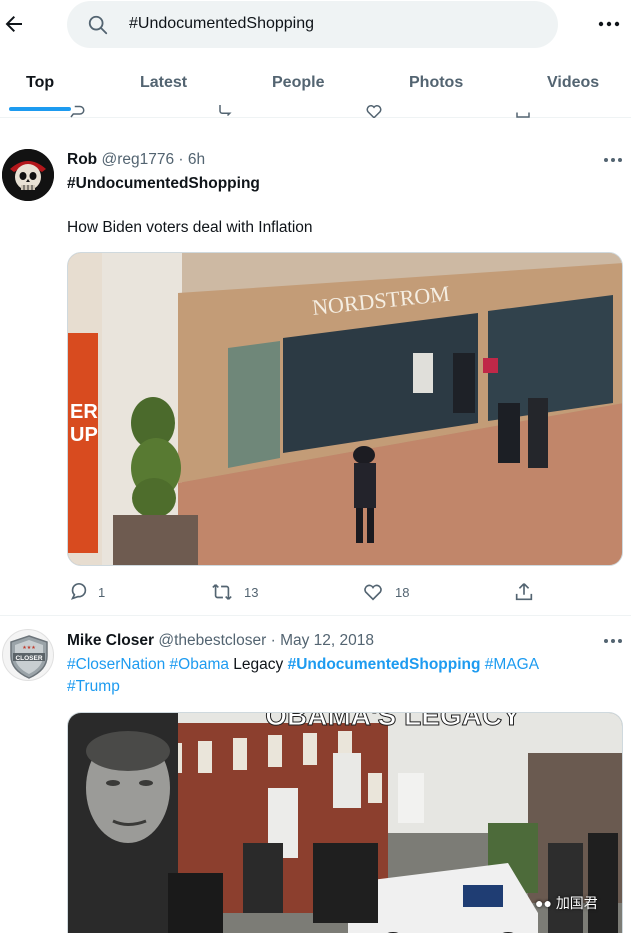 The image size is (631, 933). Describe the element at coordinates (110, 640) in the screenshot. I see `display-name: Mike Closer` at that location.